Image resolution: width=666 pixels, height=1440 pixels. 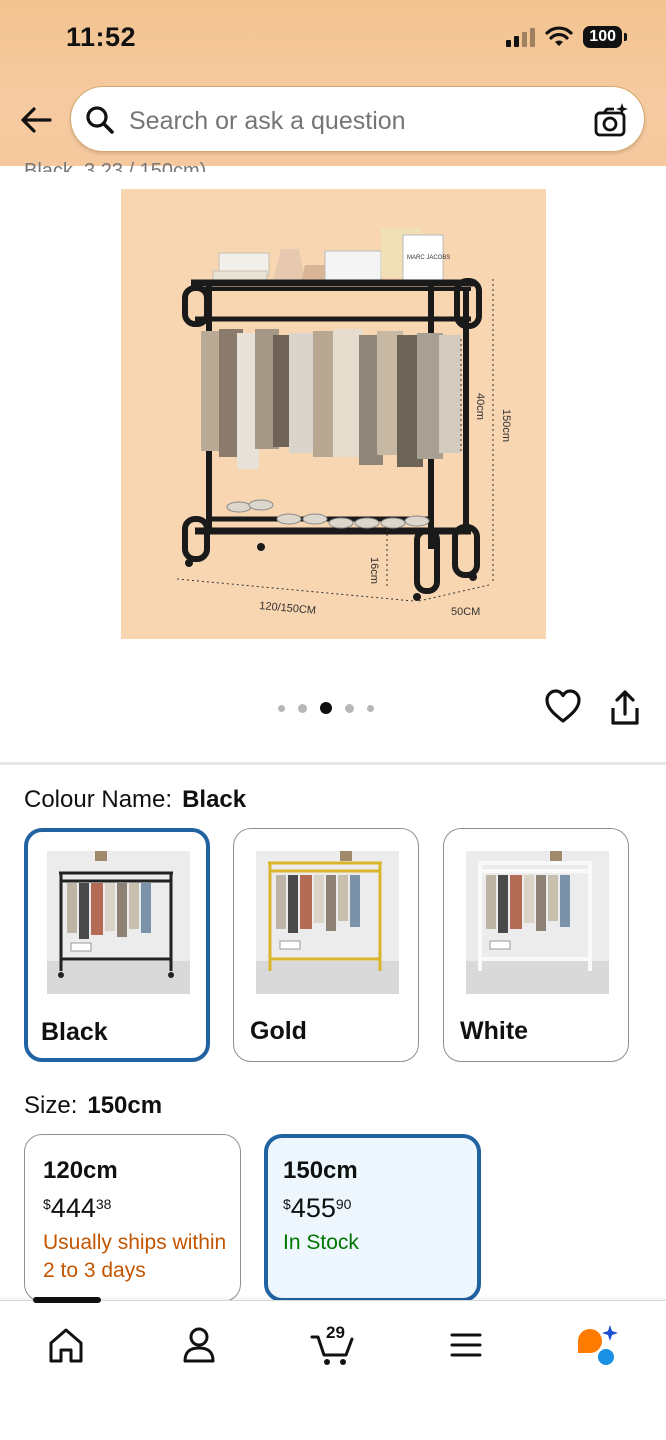 I want to click on search-bar, so click(x=357, y=119).